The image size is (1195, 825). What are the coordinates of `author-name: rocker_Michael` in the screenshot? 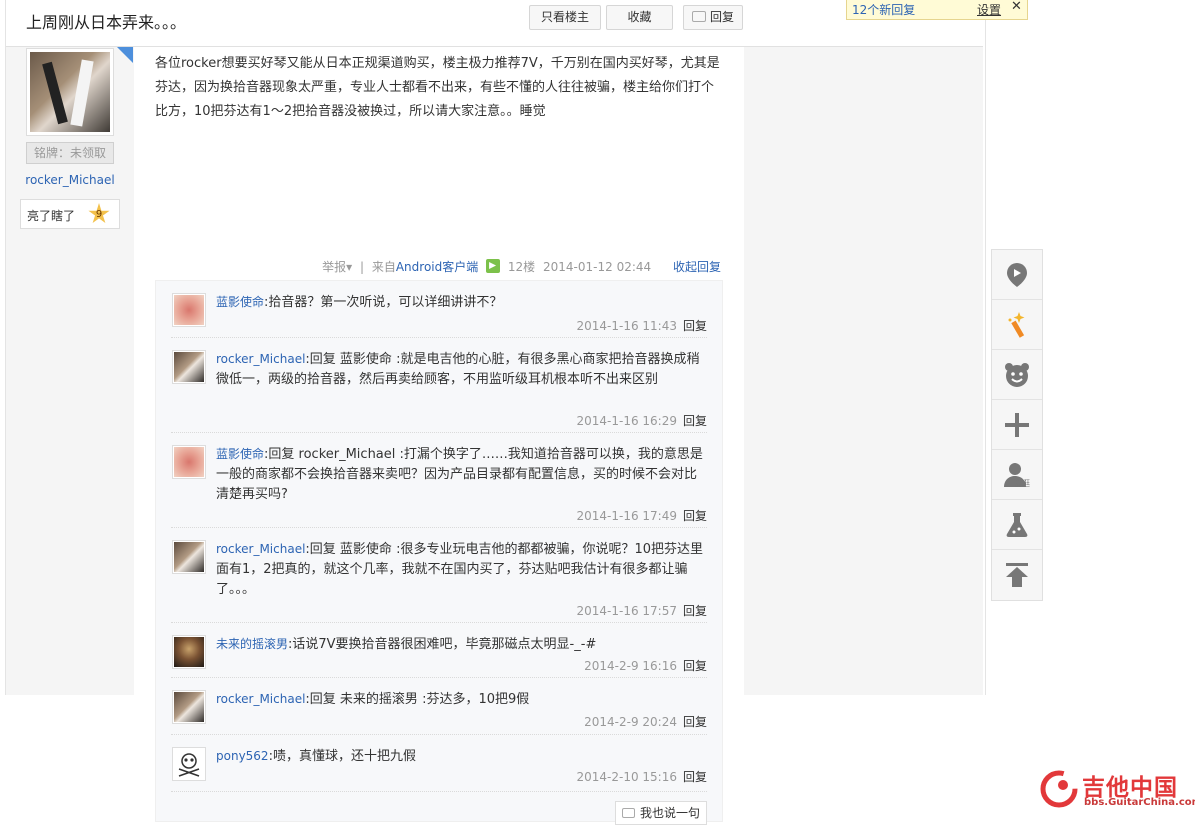 It's located at (70, 180).